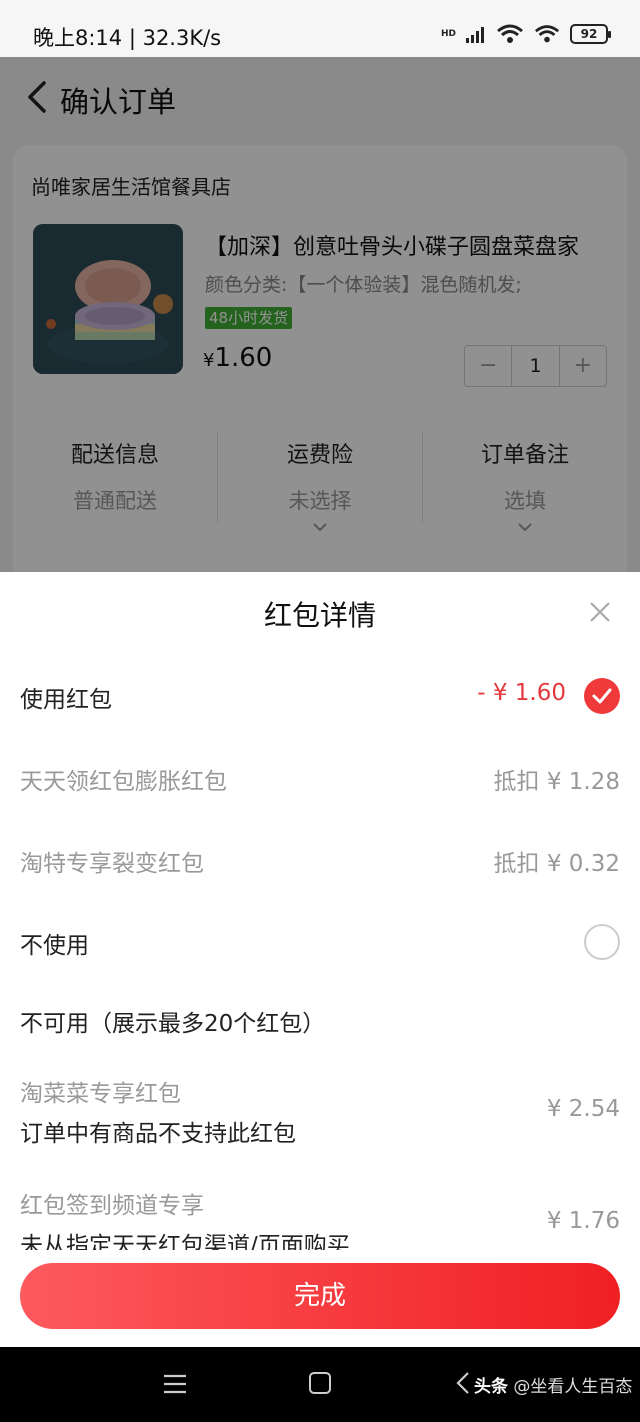 The image size is (640, 1422). What do you see at coordinates (583, 1109) in the screenshot?
I see `redpack-amount: ¥ 2.54` at bounding box center [583, 1109].